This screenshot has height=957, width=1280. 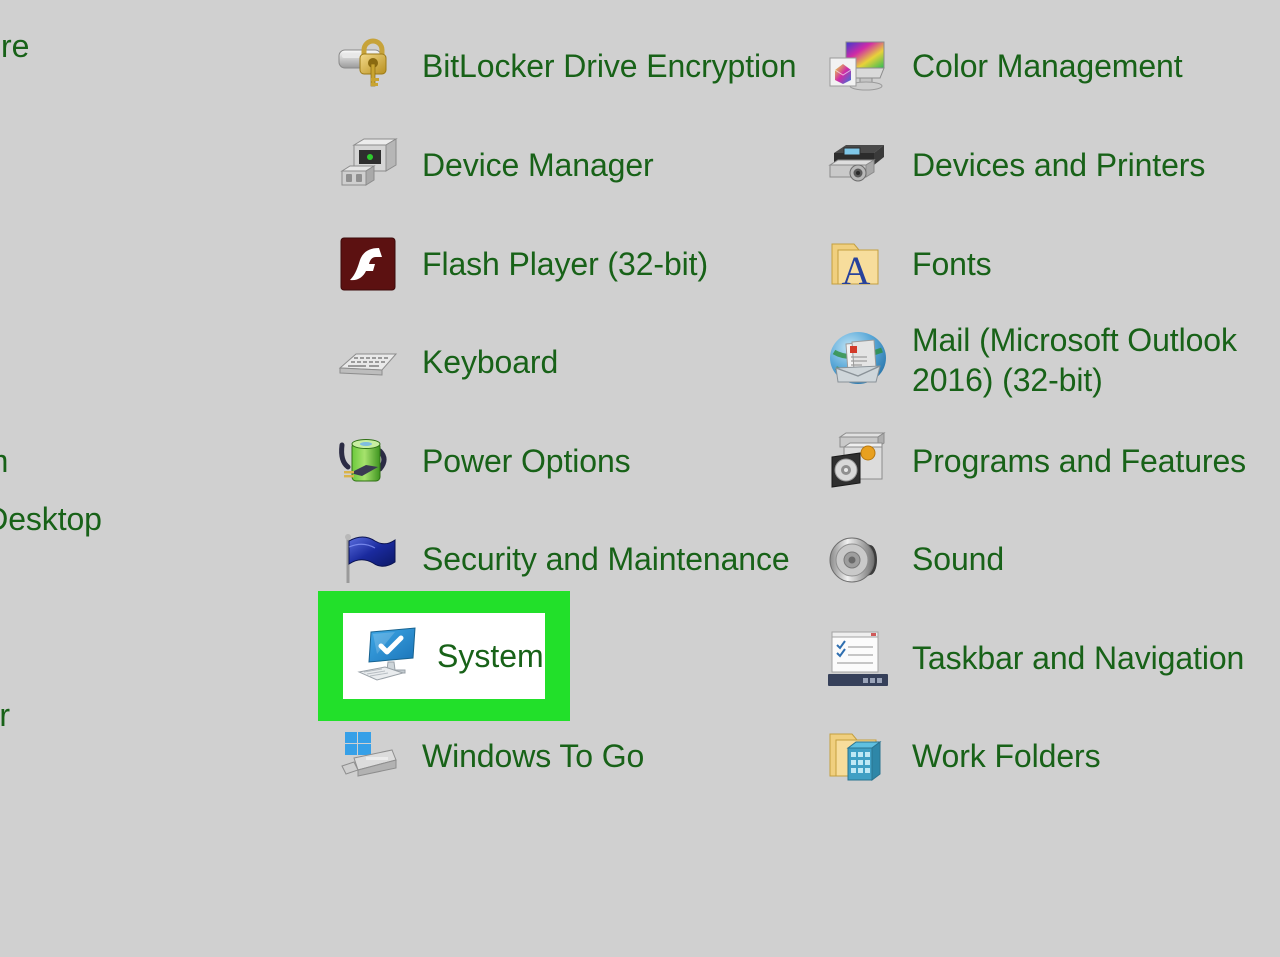 I want to click on item-label: Security and Maintenance, so click(x=606, y=558).